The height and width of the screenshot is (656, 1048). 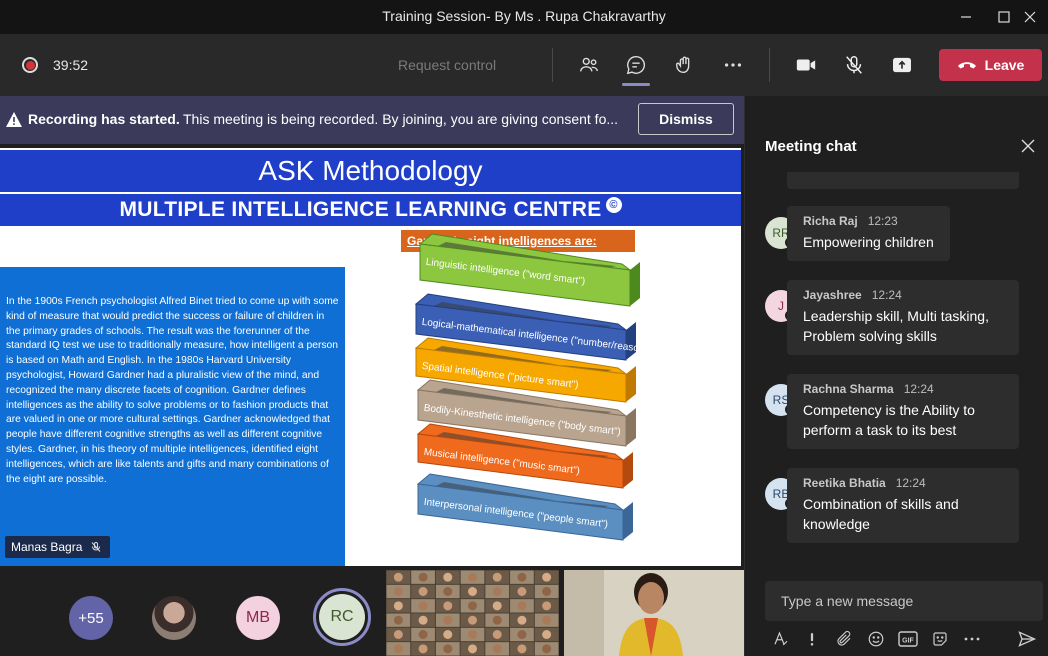 What do you see at coordinates (854, 65) in the screenshot?
I see `microphone-muted-icon` at bounding box center [854, 65].